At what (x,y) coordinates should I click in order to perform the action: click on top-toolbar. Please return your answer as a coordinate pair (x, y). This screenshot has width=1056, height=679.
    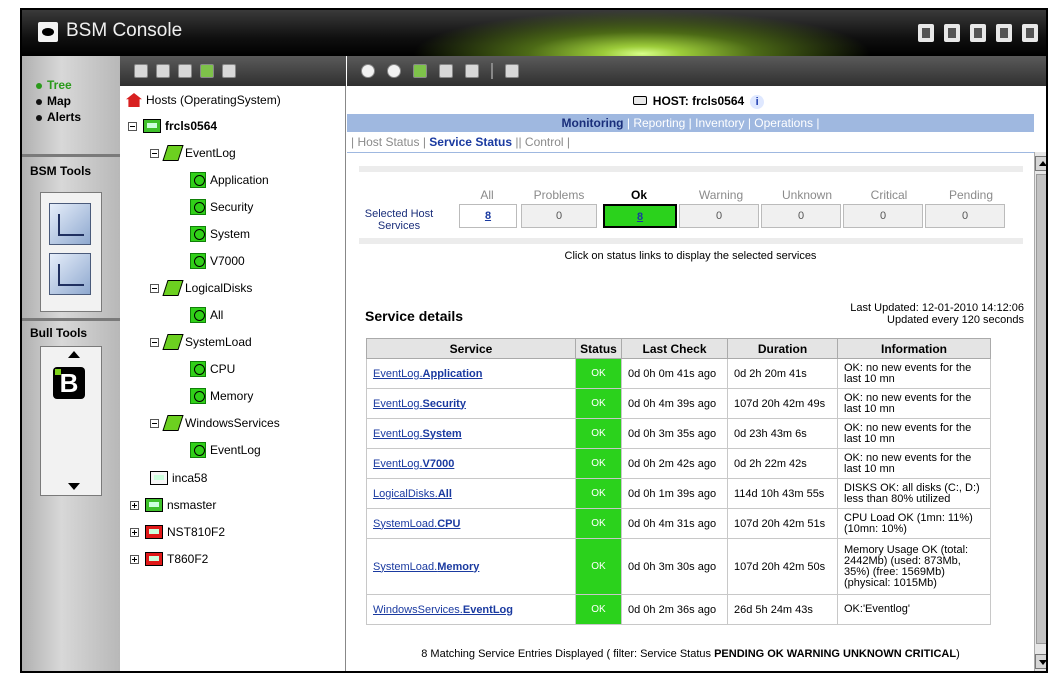
    Looking at the image, I should click on (978, 33).